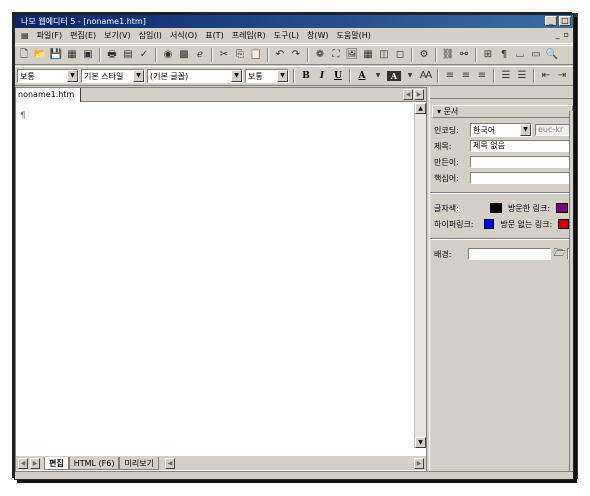  Describe the element at coordinates (296, 55) in the screenshot. I see `redo-icon: ↷` at that location.